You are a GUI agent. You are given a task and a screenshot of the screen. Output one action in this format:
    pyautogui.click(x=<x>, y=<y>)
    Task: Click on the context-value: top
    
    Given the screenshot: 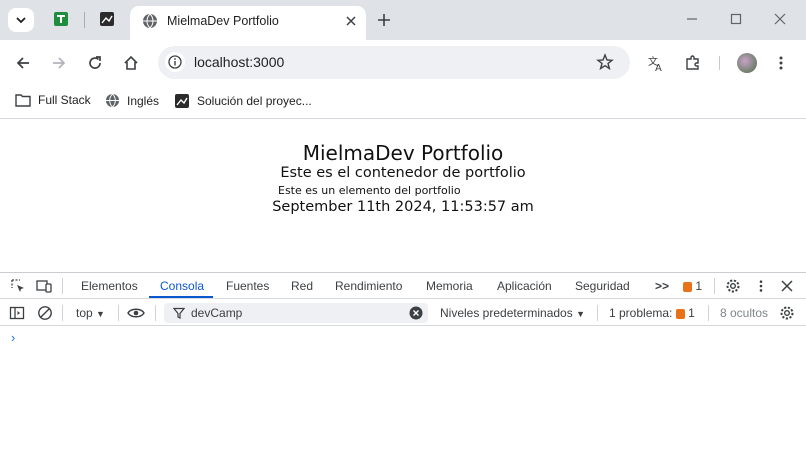 What is the action you would take?
    pyautogui.click(x=84, y=313)
    